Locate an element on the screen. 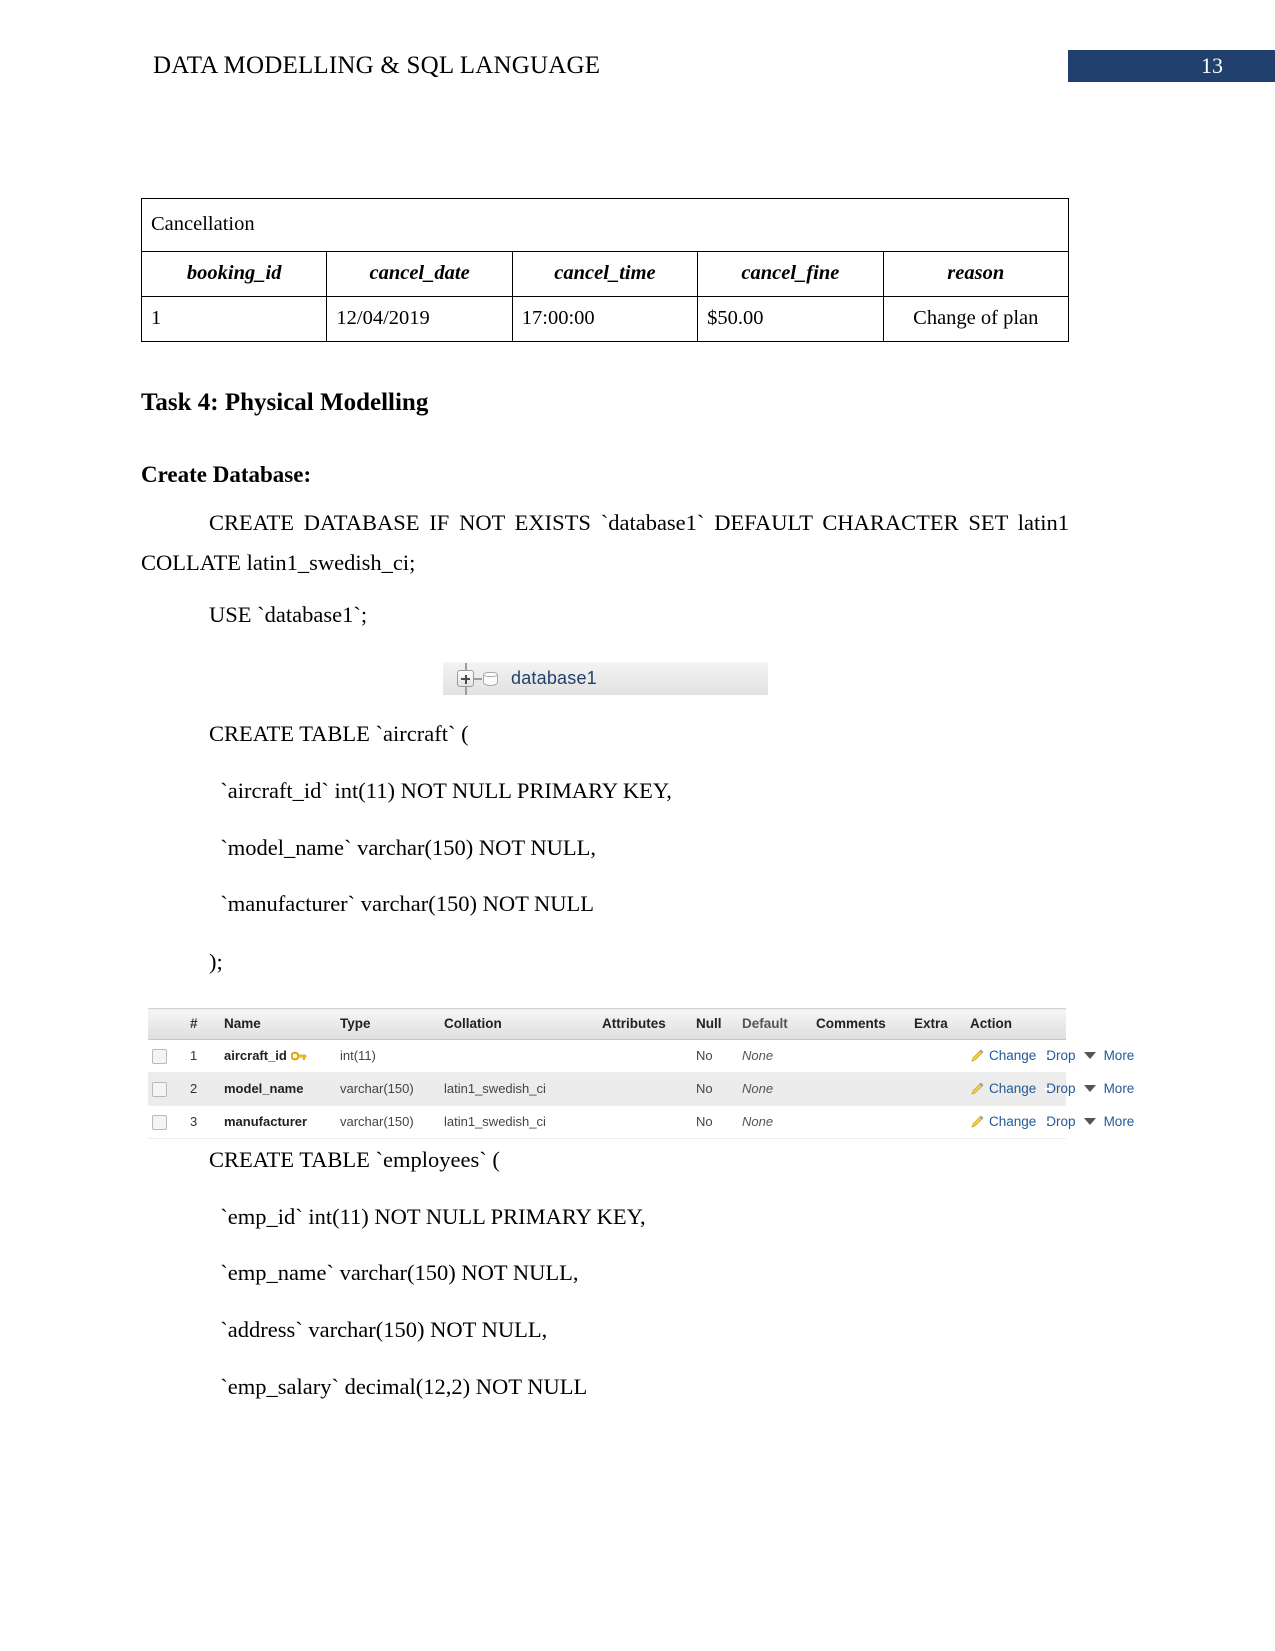 The width and height of the screenshot is (1275, 1651). column-header-extra: Extra is located at coordinates (938, 1024).